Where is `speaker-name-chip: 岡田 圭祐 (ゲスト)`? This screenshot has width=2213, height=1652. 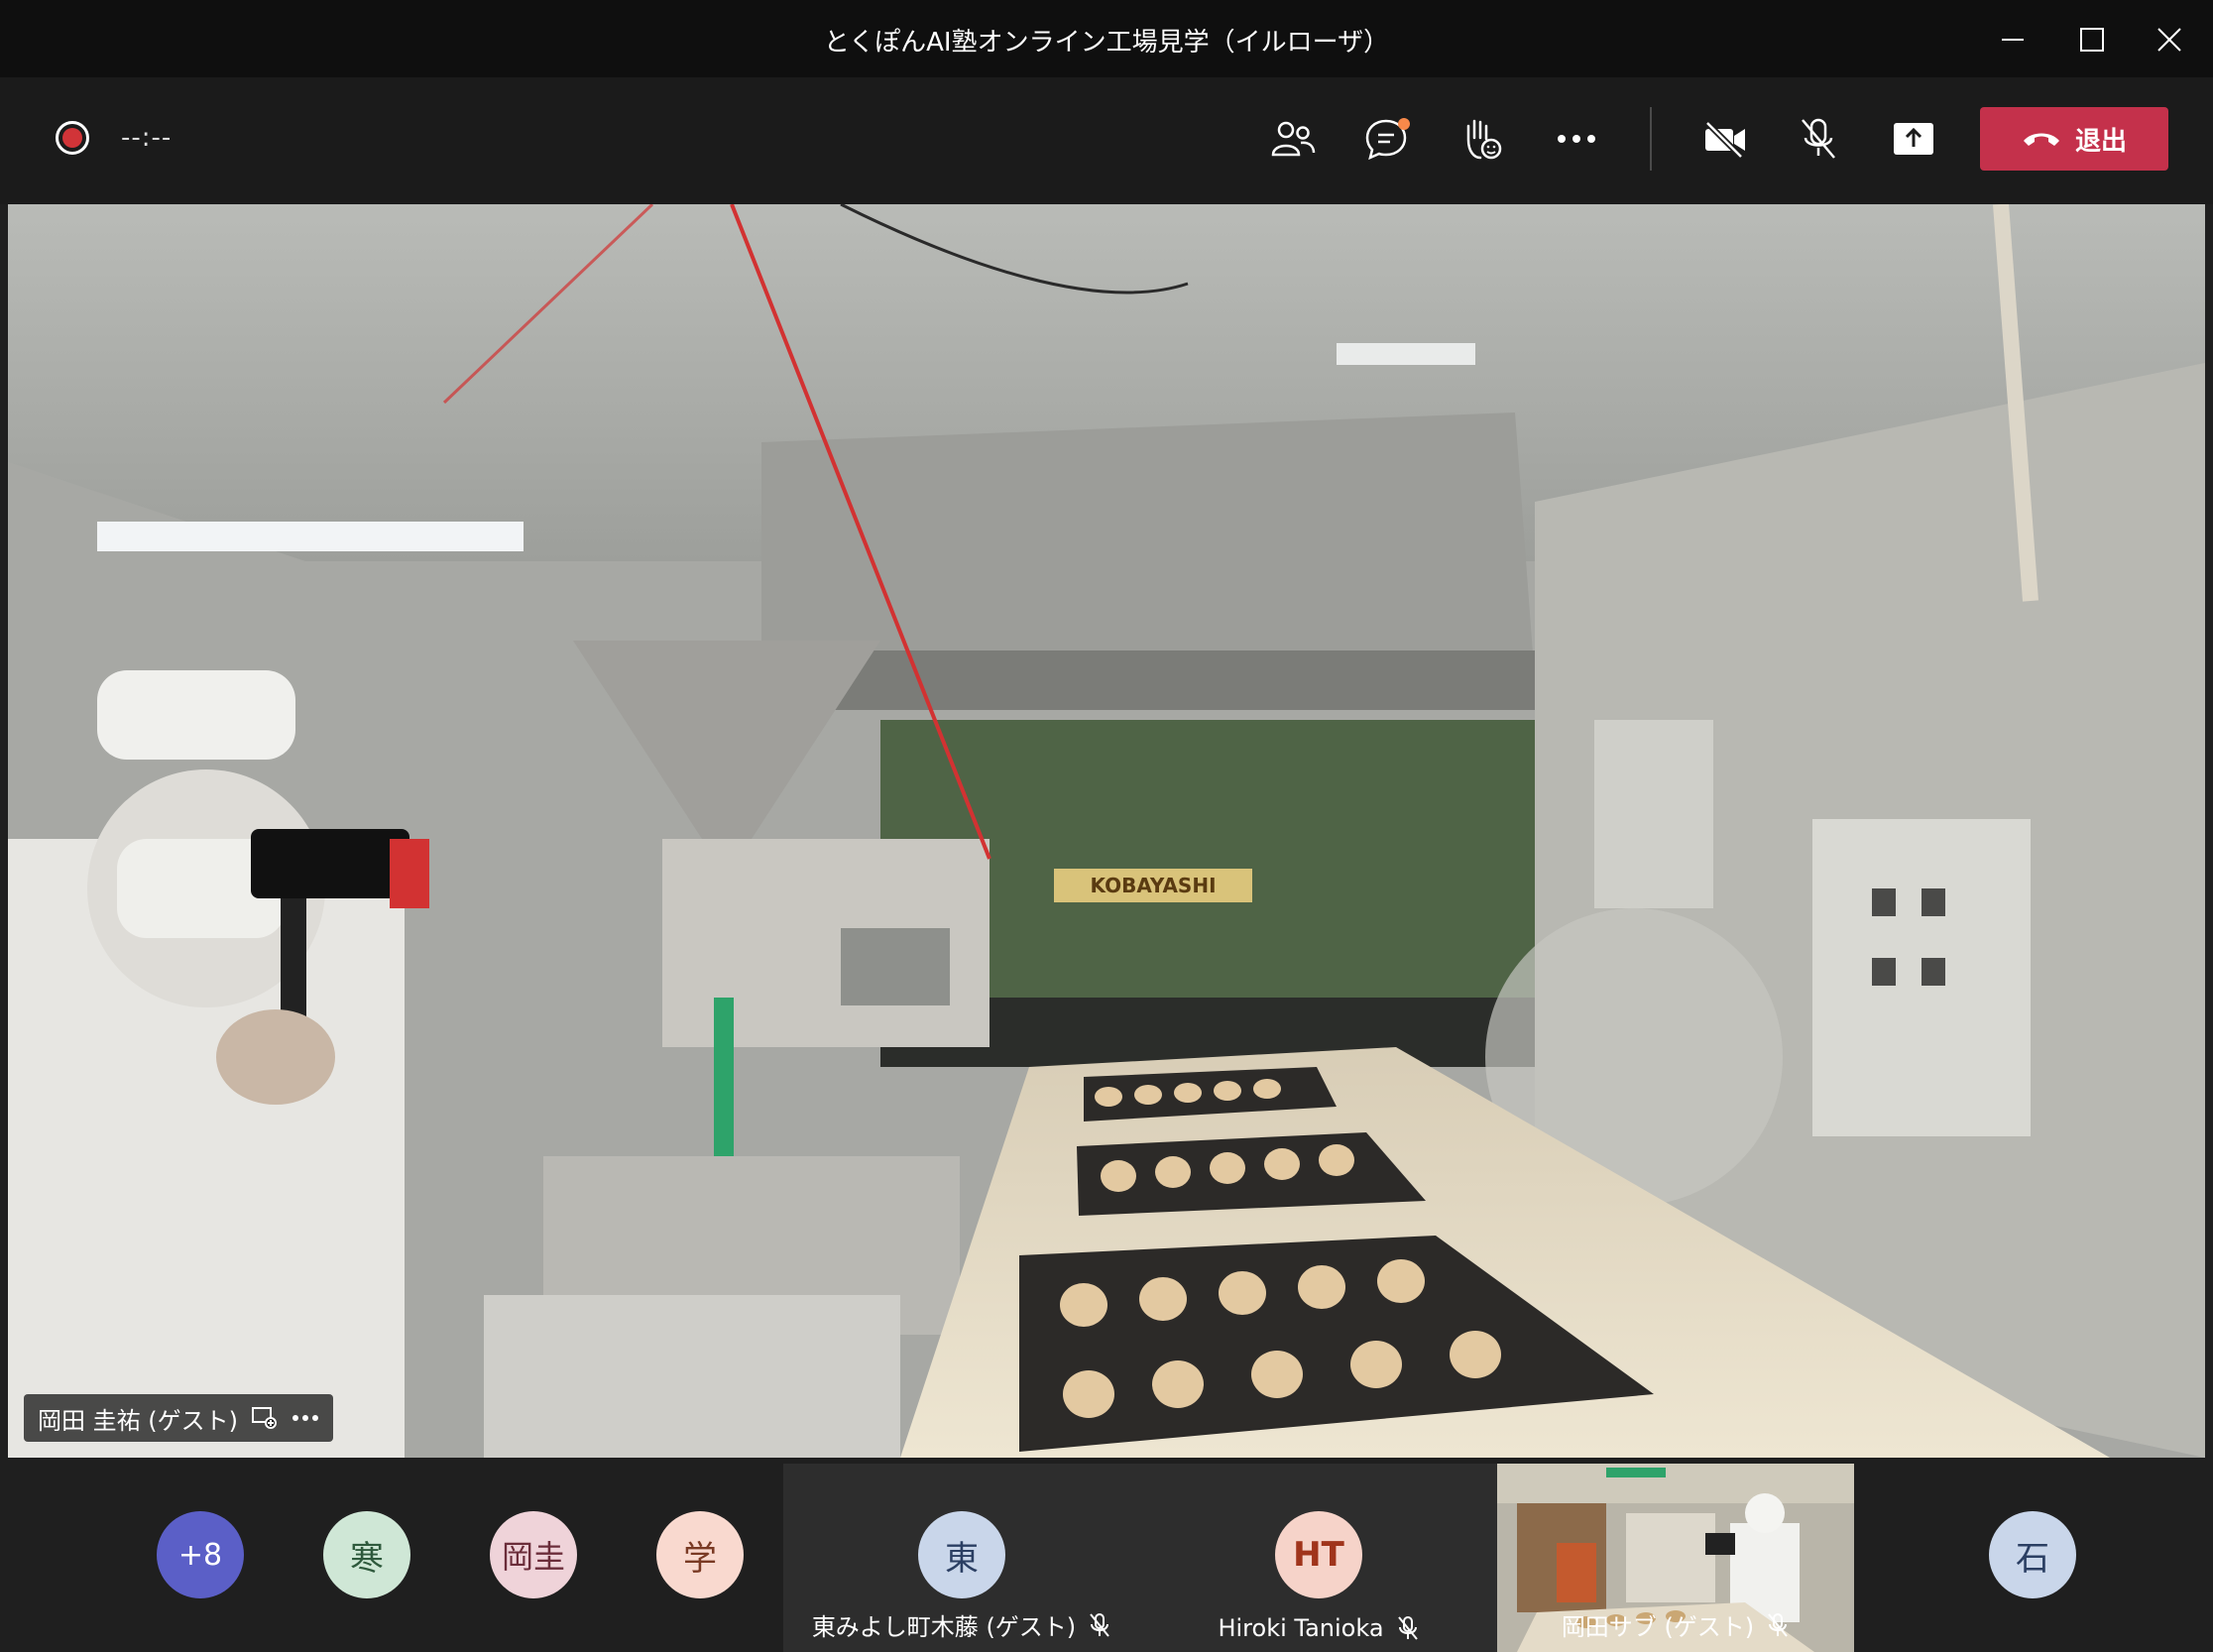 speaker-name-chip: 岡田 圭祐 (ゲスト) is located at coordinates (178, 1418).